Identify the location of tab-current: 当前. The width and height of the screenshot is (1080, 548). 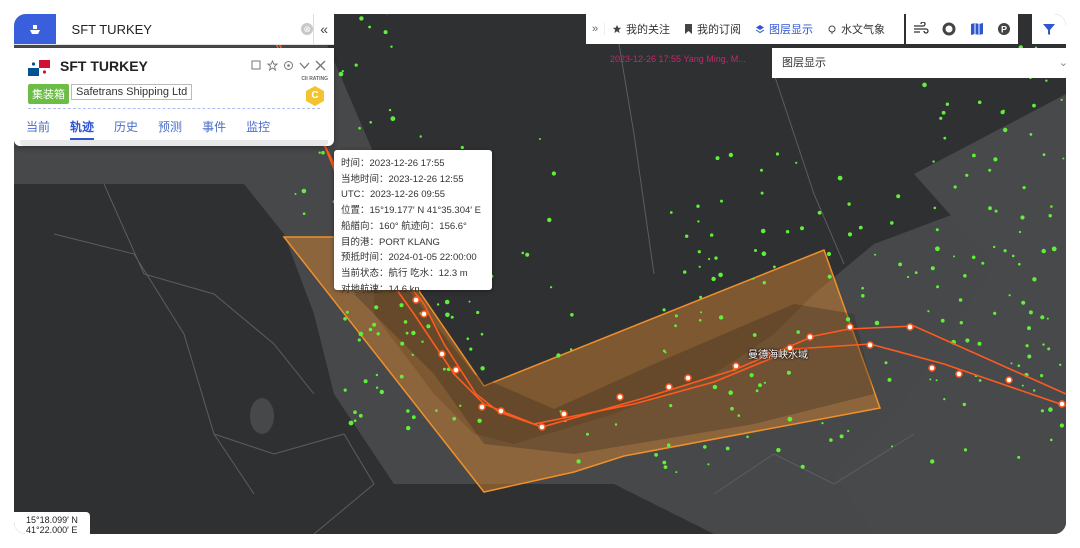
(38, 129).